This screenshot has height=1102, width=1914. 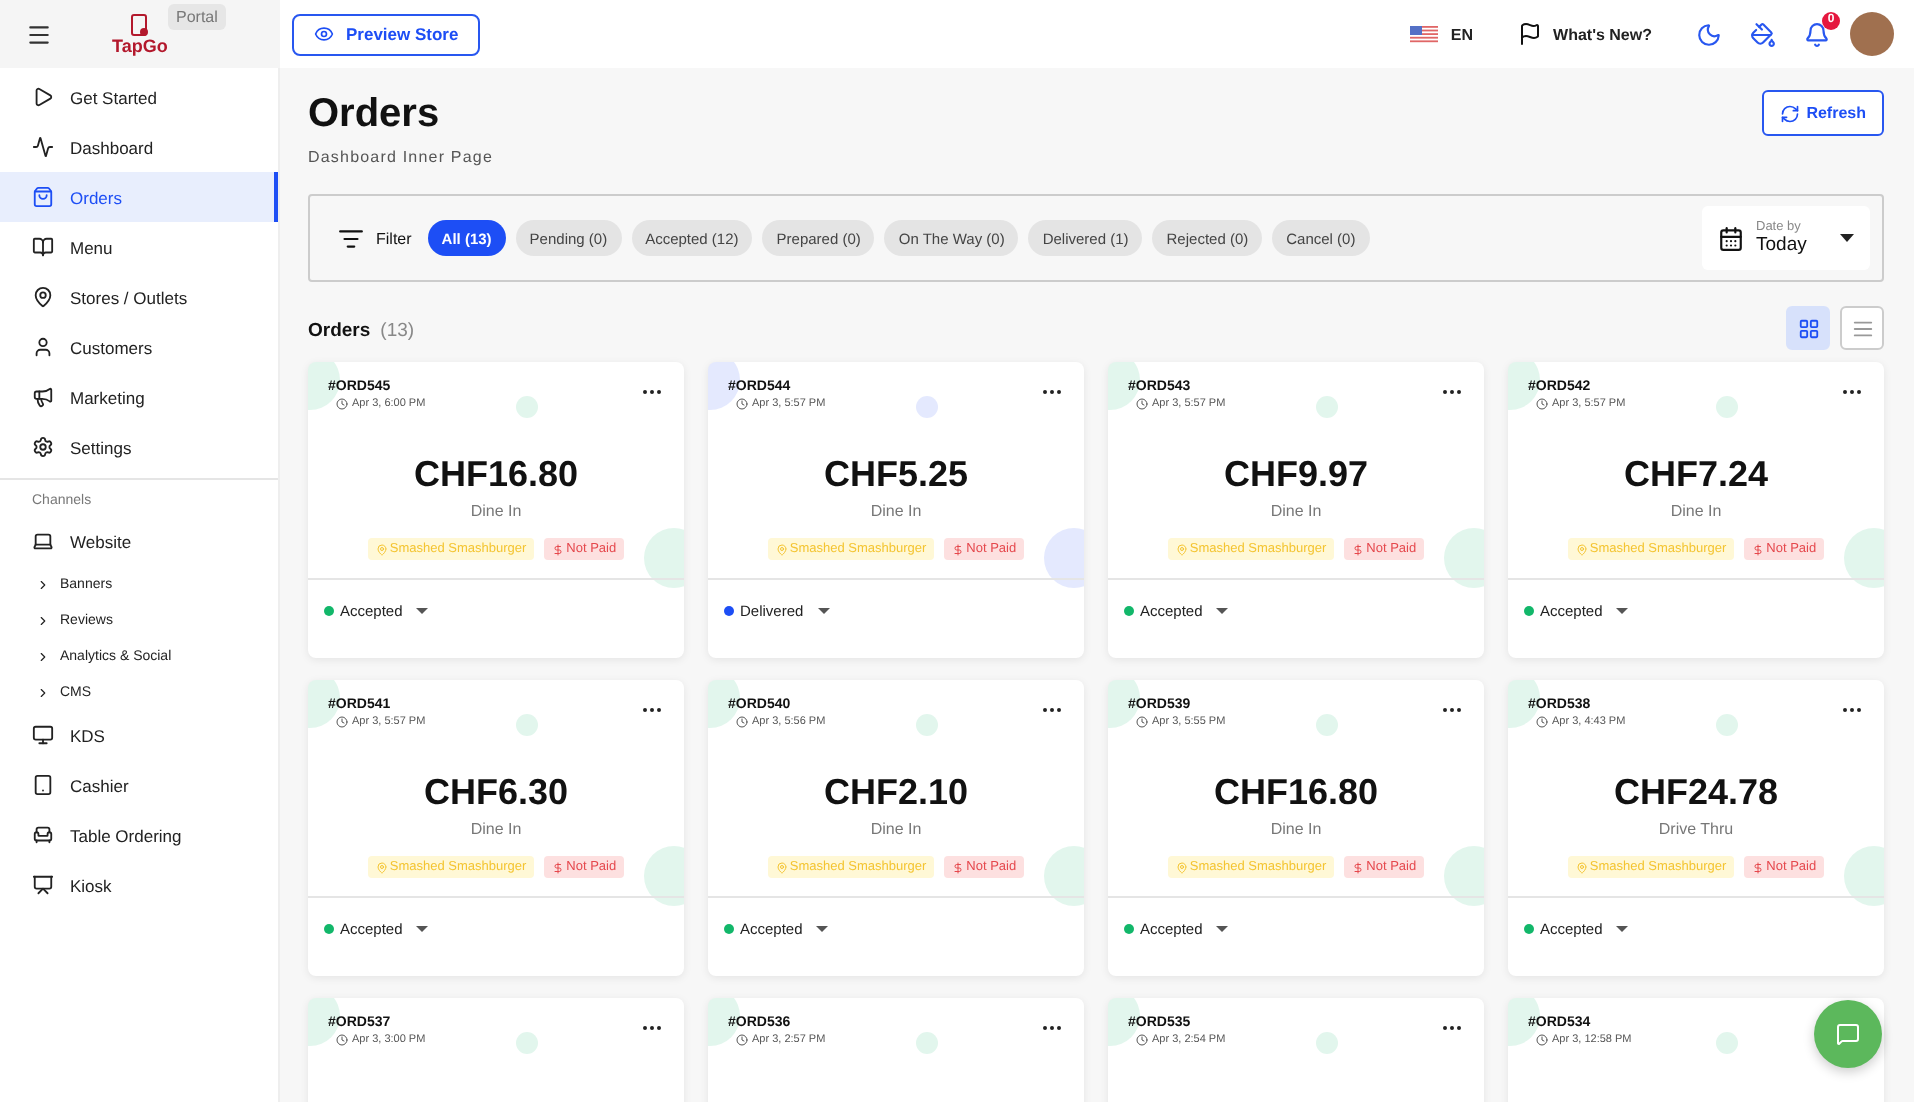 What do you see at coordinates (400, 157) in the screenshot?
I see `page-subtitle: Dashboard Inner Page` at bounding box center [400, 157].